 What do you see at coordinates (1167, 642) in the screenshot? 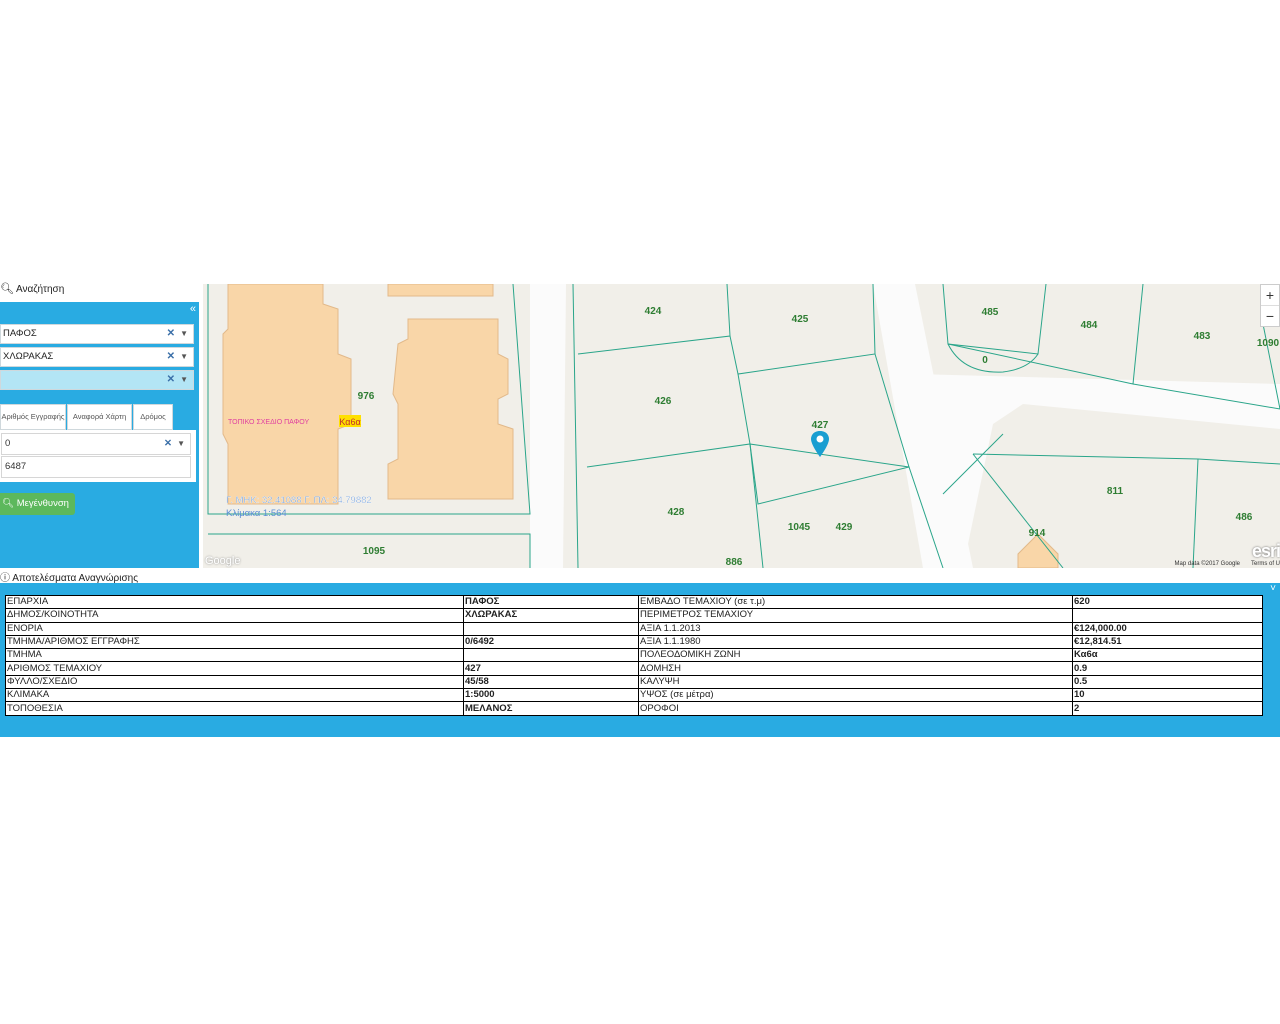
I see `field-value: €12,814.51` at bounding box center [1167, 642].